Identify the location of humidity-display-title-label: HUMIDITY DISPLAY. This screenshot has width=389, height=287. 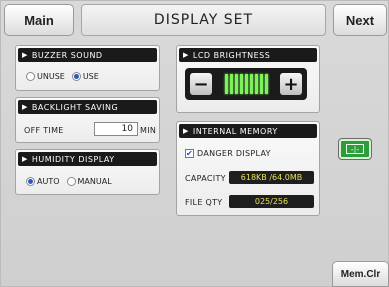
(73, 159).